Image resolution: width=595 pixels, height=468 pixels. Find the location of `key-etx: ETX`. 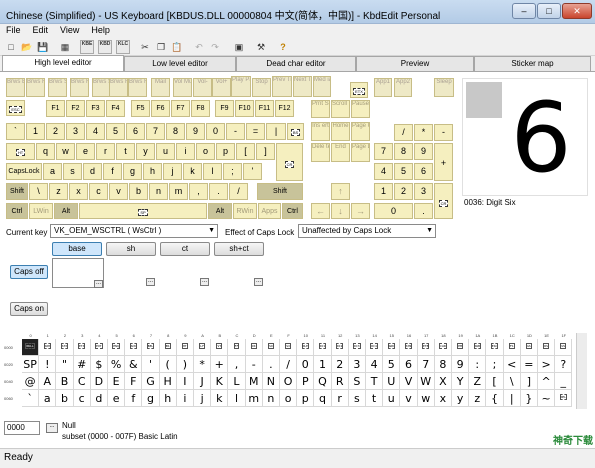

key-etx: ETX is located at coordinates (359, 90).